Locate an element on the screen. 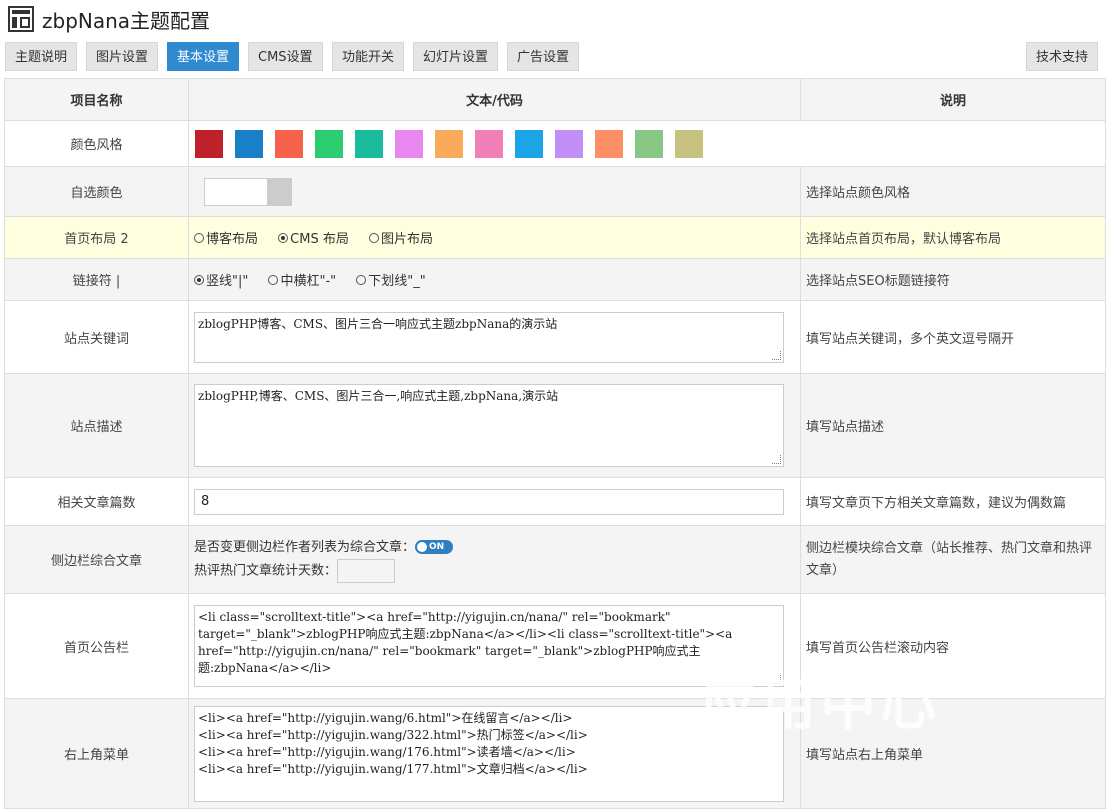 This screenshot has height=809, width=1112. hot-days-label: 热评热门文章统计天数： is located at coordinates (266, 570).